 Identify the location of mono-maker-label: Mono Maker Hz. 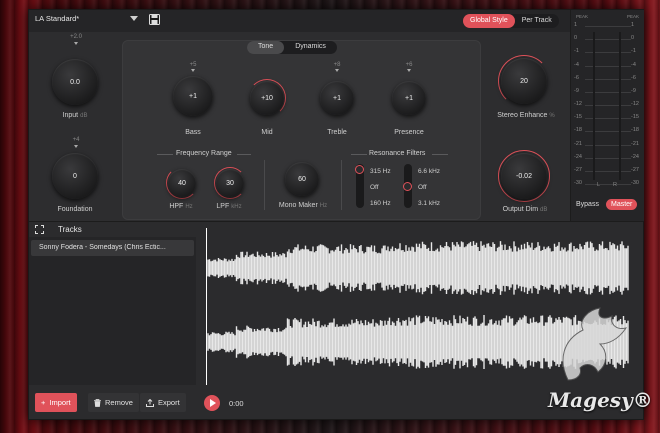
(303, 205).